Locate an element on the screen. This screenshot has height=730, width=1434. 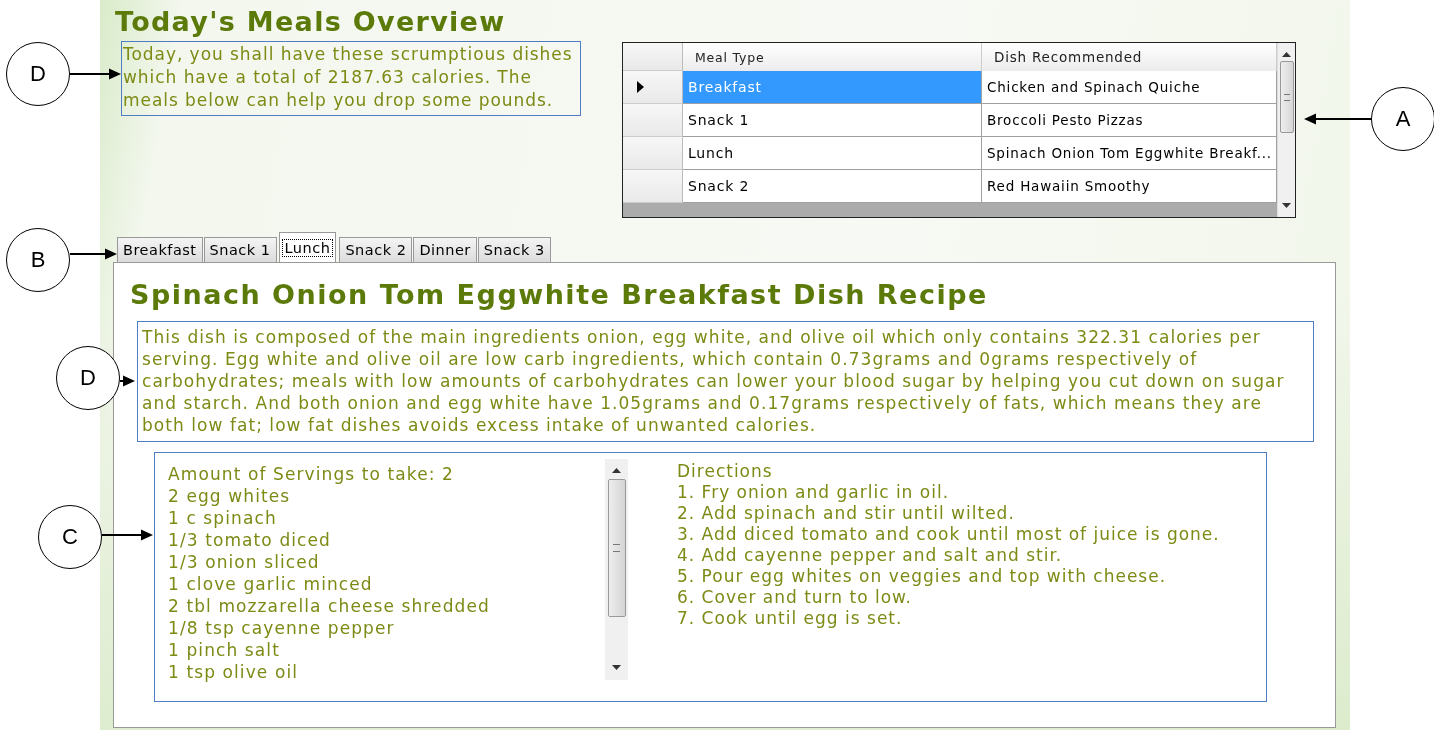
ingredient-item: 2 tbl mozzarella cheese shredded is located at coordinates (386, 606).